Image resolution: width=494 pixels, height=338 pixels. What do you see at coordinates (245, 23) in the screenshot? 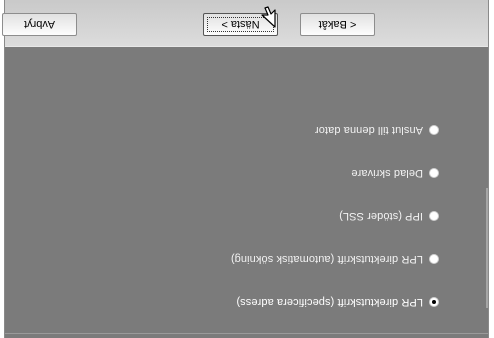
I see `button-bar: < Bakåt Nästa > Avbryt` at bounding box center [245, 23].